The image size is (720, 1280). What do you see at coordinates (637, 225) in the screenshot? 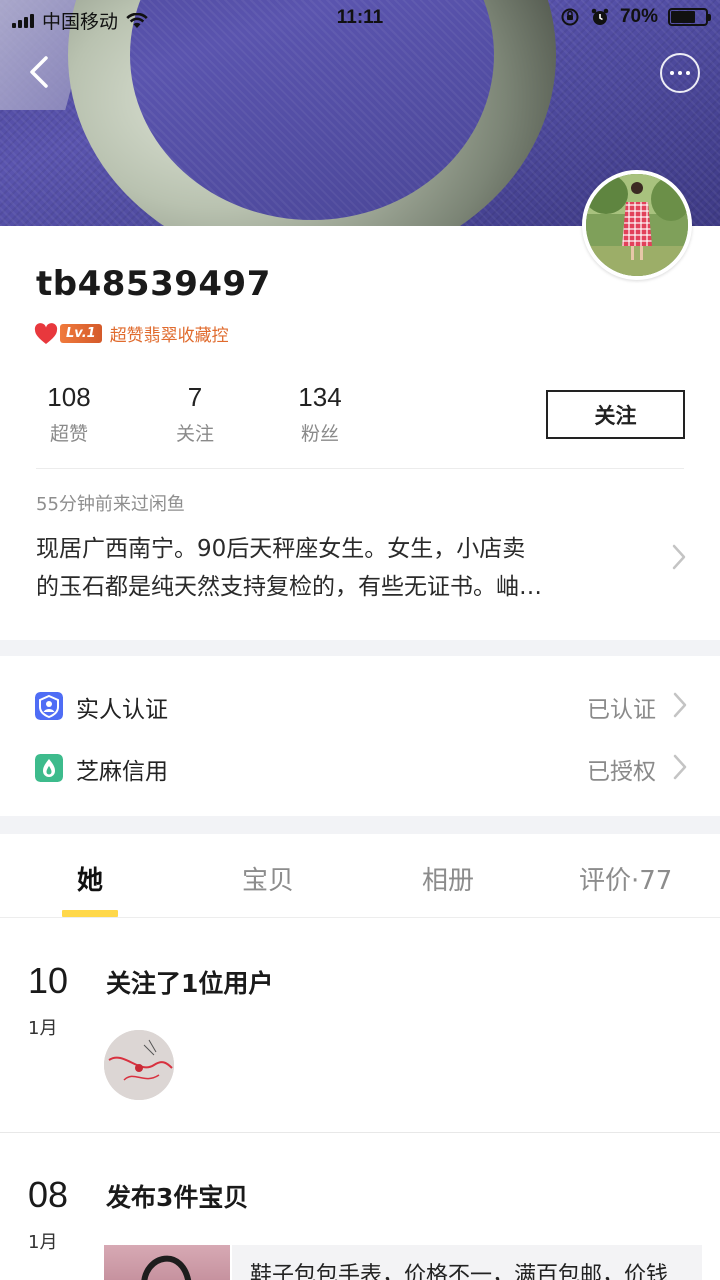
I see `avatar` at bounding box center [637, 225].